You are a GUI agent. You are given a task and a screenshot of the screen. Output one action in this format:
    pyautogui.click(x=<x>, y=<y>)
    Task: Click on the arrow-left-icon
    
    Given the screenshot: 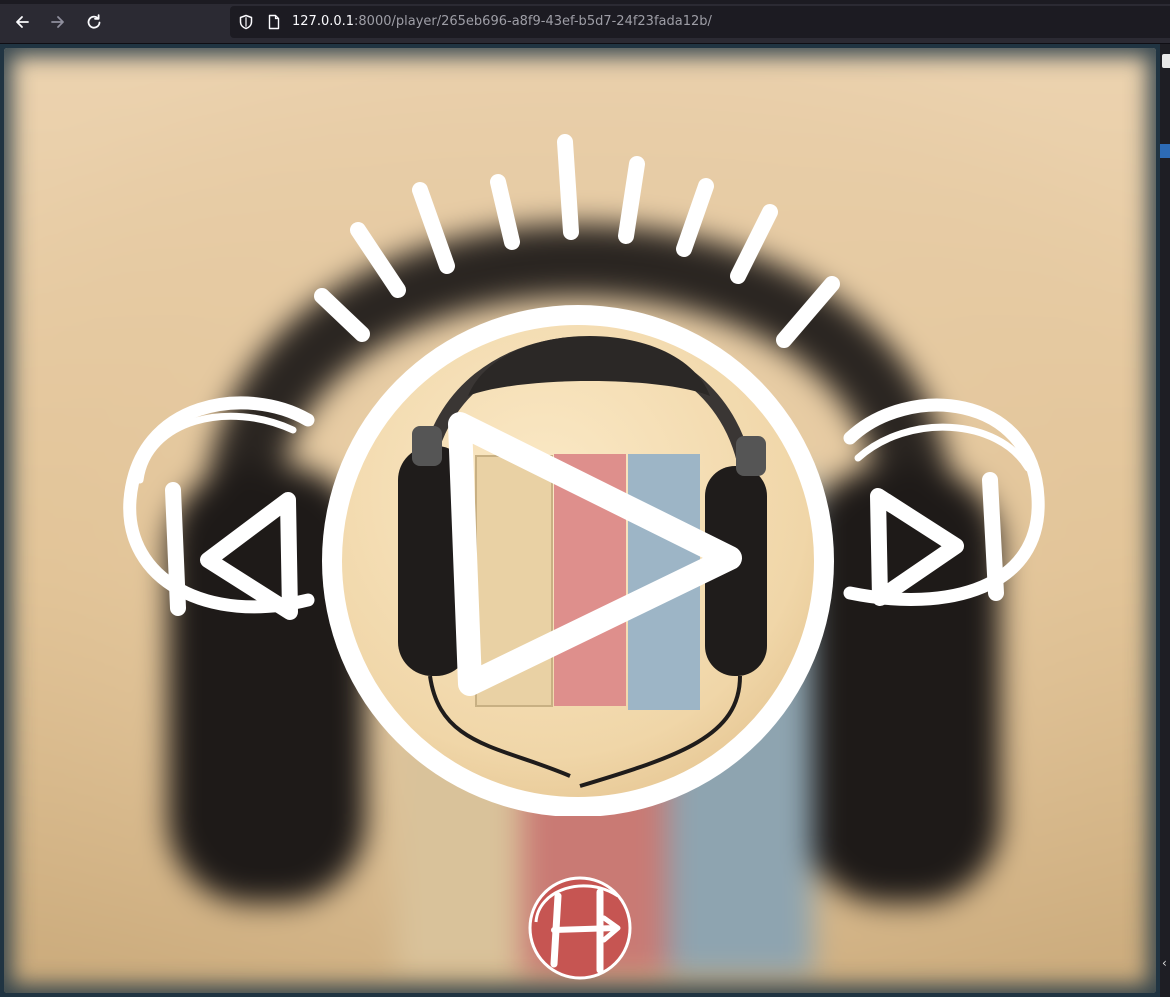 What is the action you would take?
    pyautogui.click(x=22, y=22)
    